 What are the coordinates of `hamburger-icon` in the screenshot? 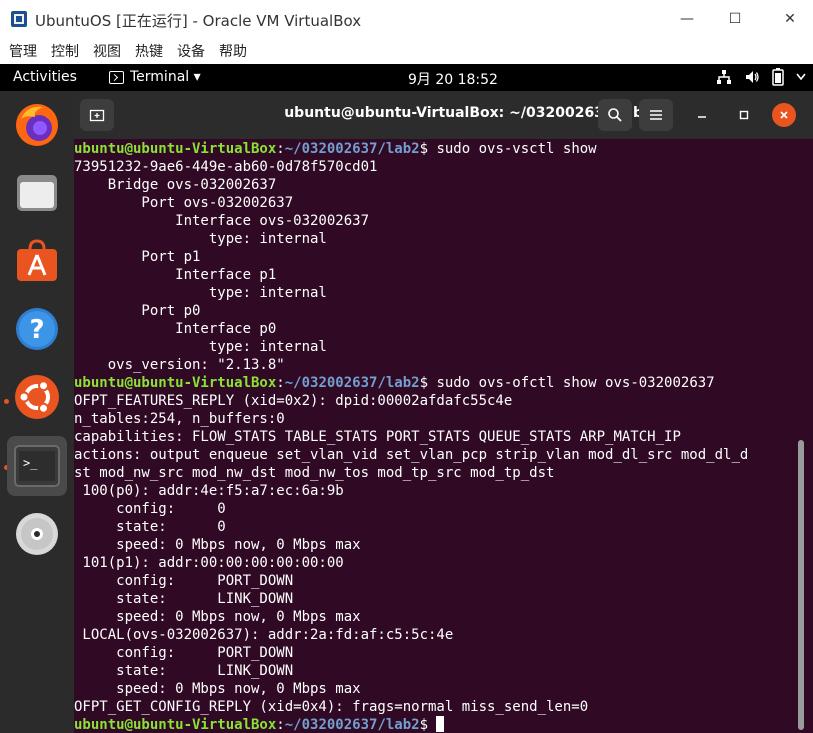 It's located at (656, 115).